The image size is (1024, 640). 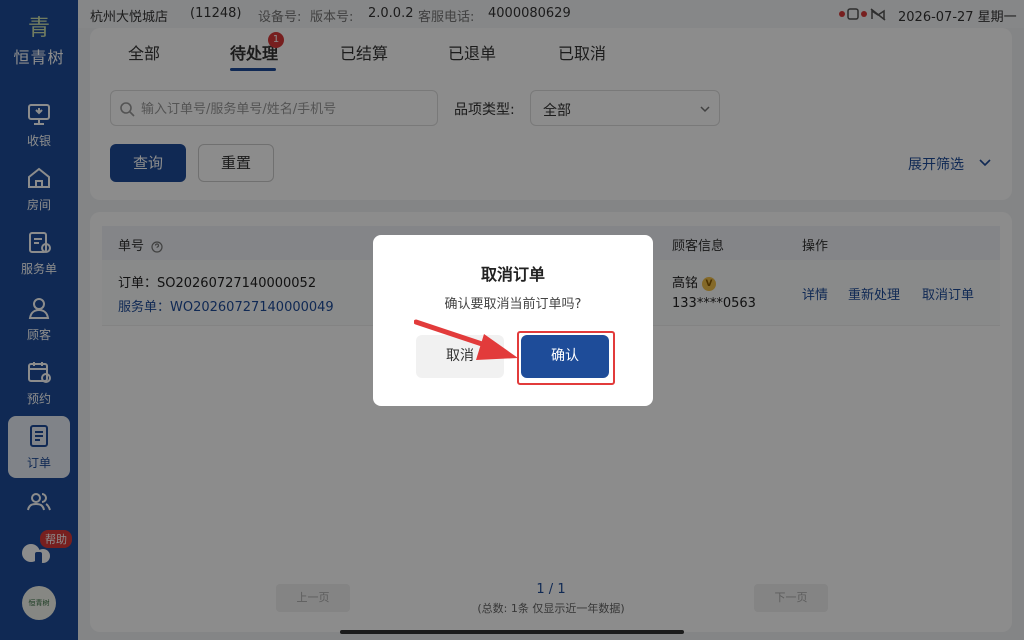 What do you see at coordinates (512, 274) in the screenshot?
I see `dialog-title: 取消订单` at bounding box center [512, 274].